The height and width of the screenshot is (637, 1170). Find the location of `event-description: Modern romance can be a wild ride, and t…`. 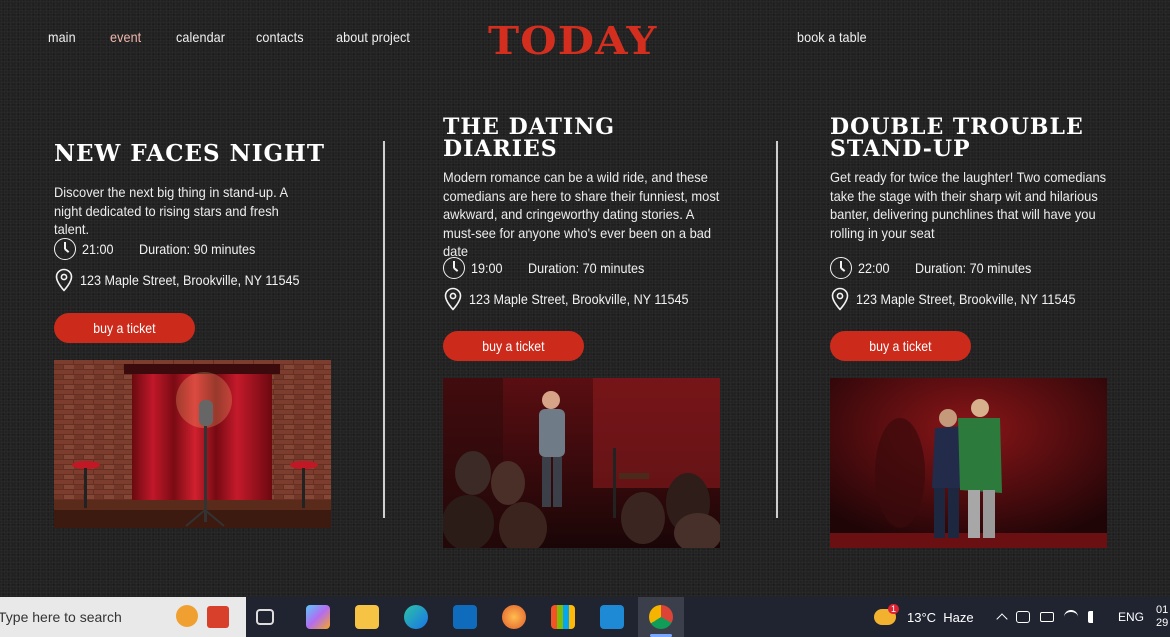

event-description: Modern romance can be a wild ride, and t… is located at coordinates (581, 214).